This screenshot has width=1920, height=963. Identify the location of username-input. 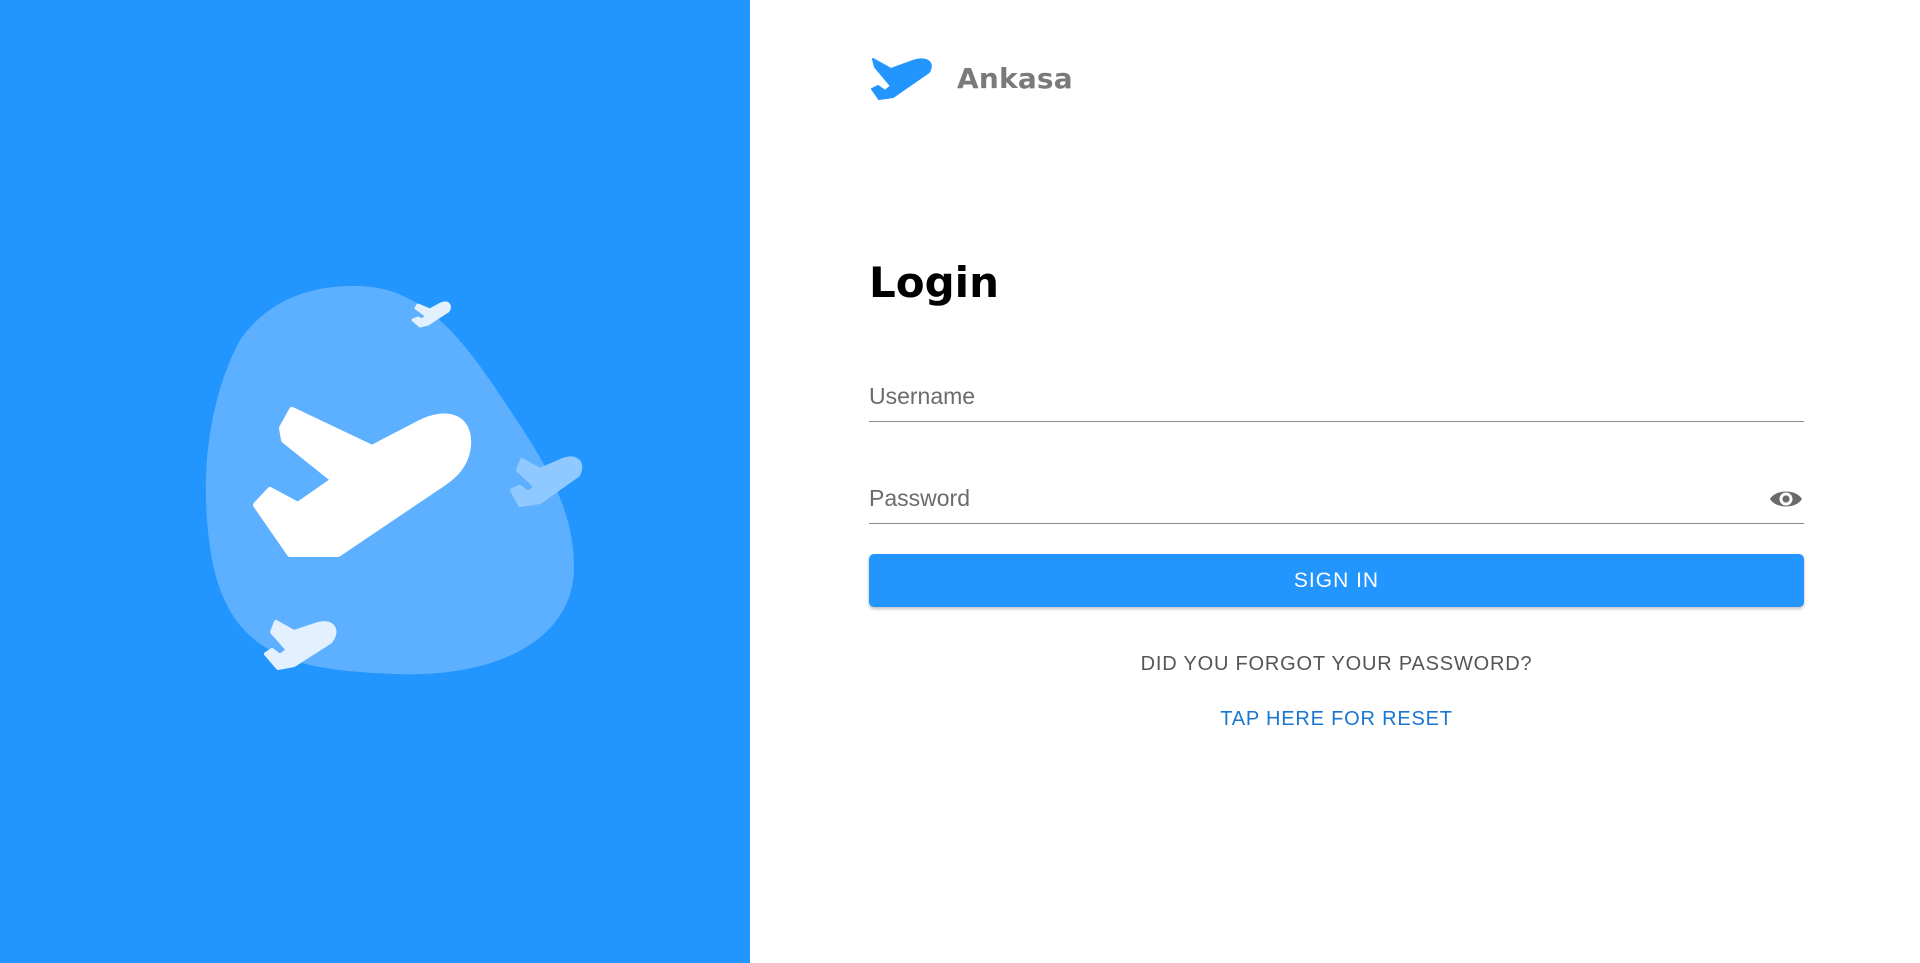
(1336, 396).